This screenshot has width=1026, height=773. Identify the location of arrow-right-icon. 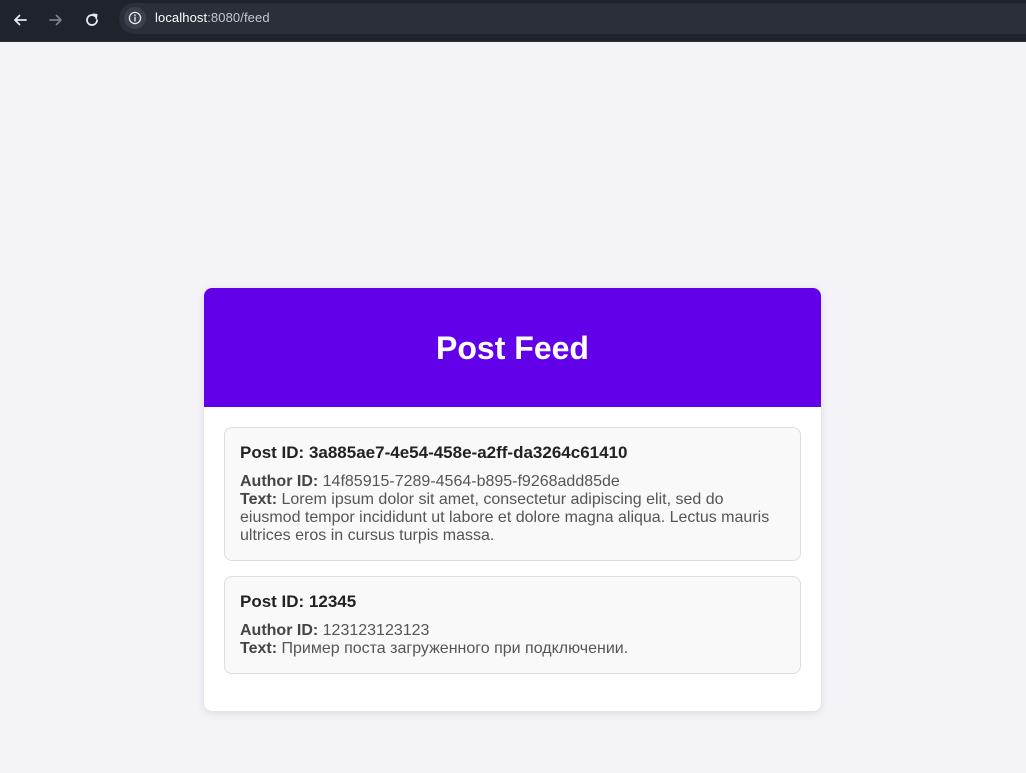
(55, 20).